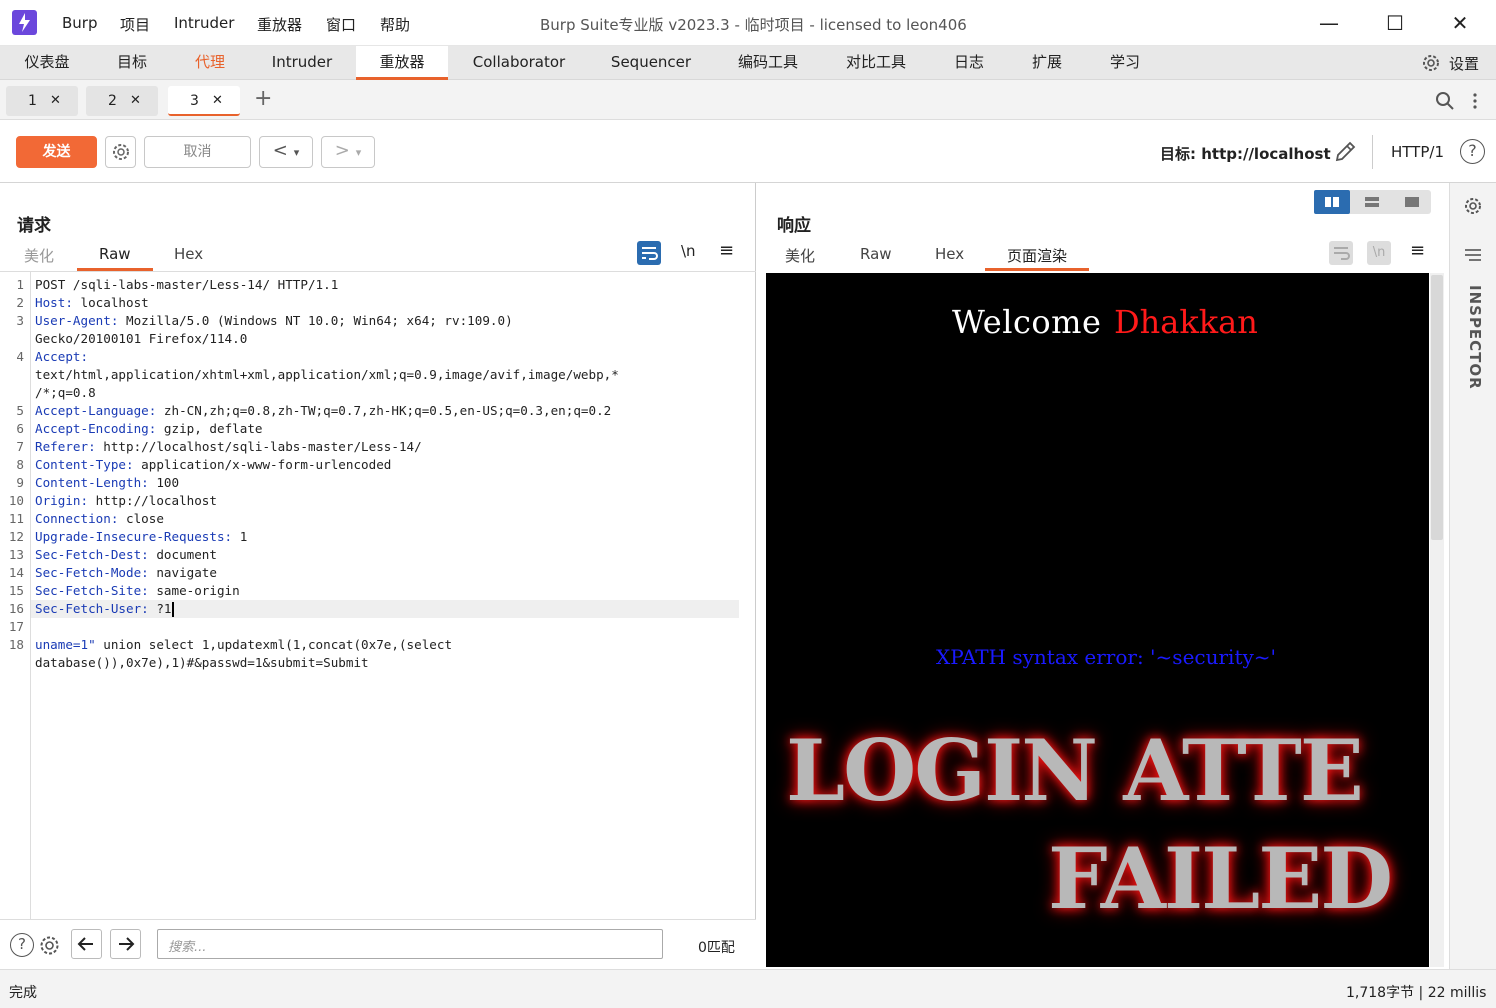 The width and height of the screenshot is (1496, 1008). Describe the element at coordinates (768, 63) in the screenshot. I see `tab-decoder: 编码工具` at that location.